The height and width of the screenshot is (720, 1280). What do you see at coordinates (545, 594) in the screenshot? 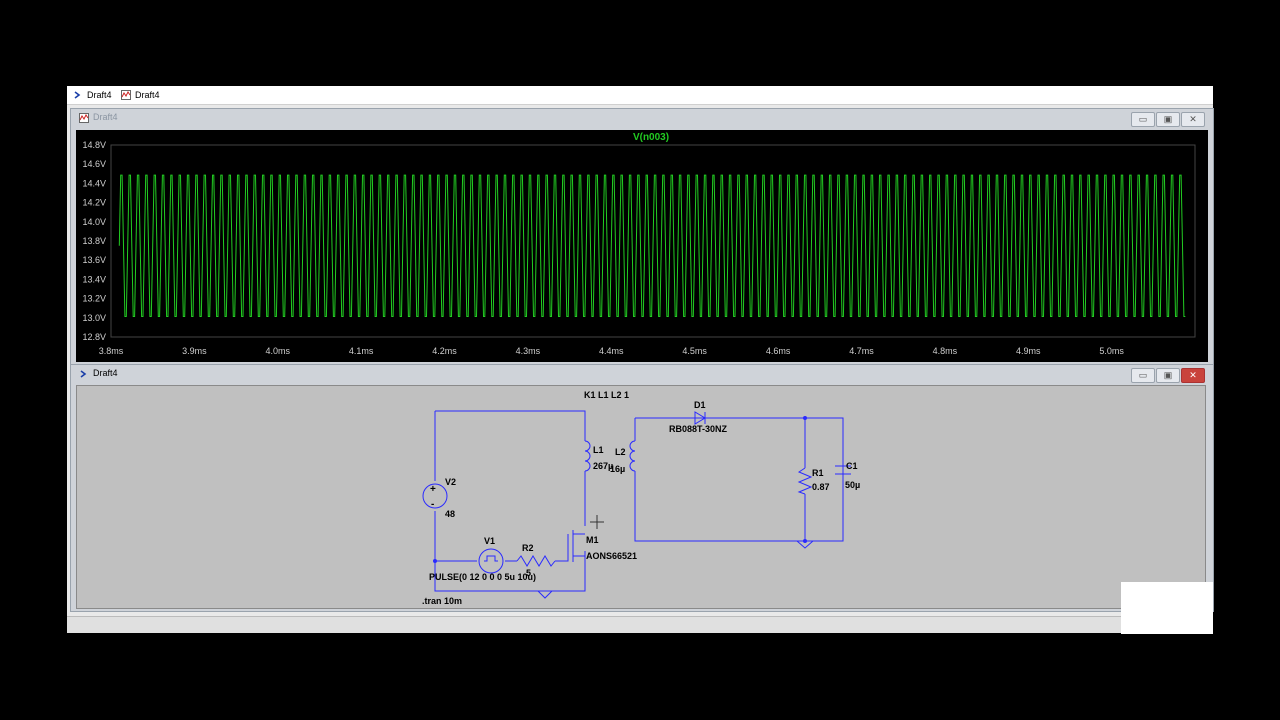
I see `ground-symbol` at bounding box center [545, 594].